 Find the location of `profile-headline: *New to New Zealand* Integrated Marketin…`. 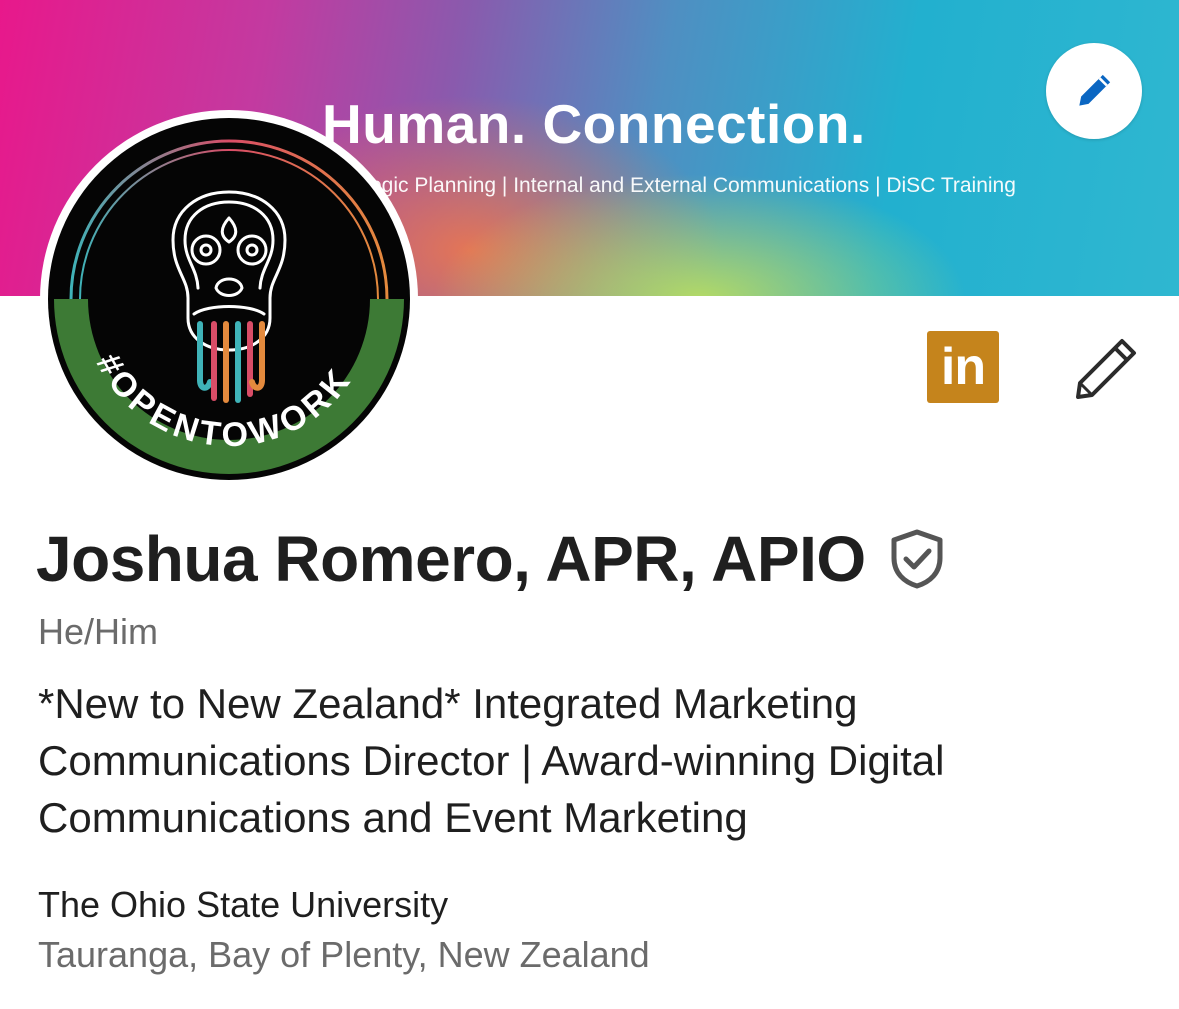

profile-headline: *New to New Zealand* Integrated Marketin… is located at coordinates (491, 760).